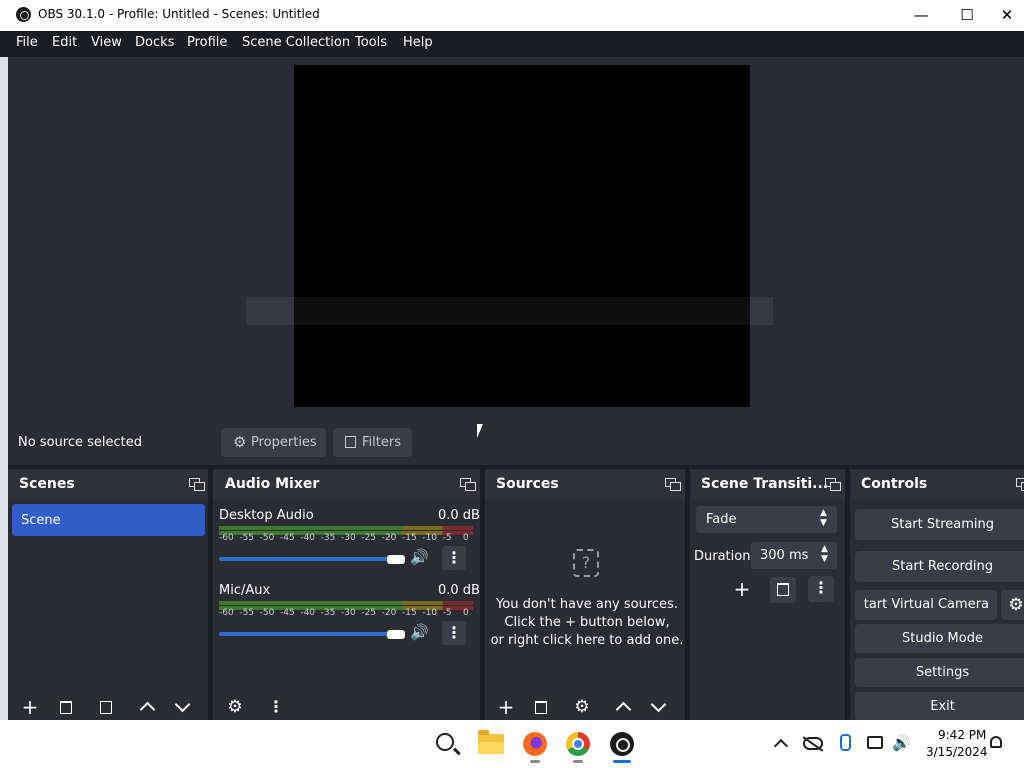  What do you see at coordinates (207, 42) in the screenshot?
I see `menu-profile: Profile` at bounding box center [207, 42].